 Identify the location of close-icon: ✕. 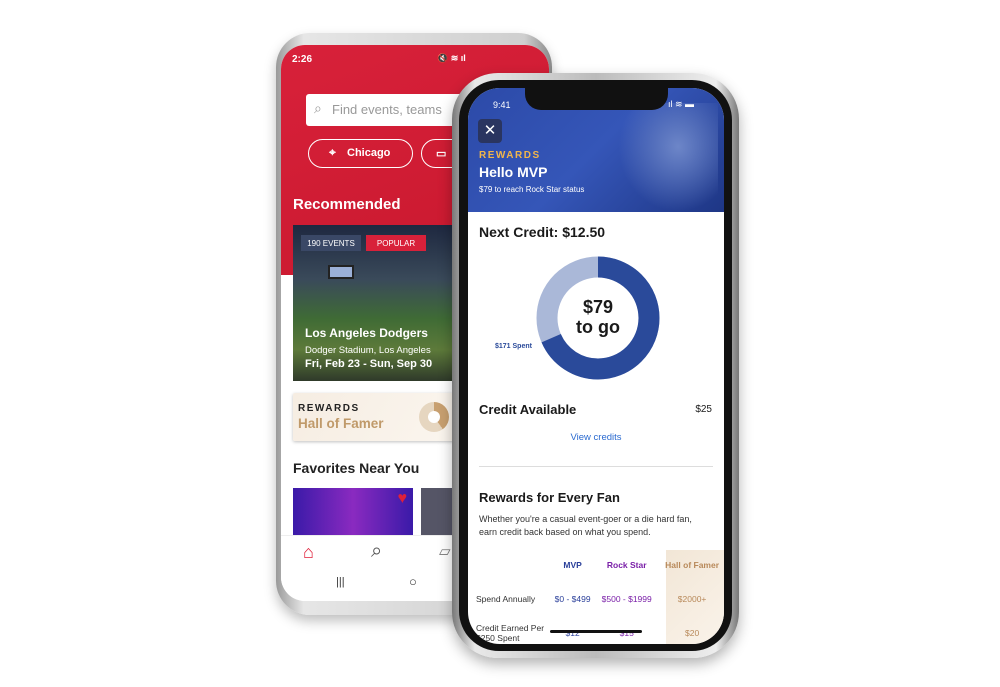
(490, 130).